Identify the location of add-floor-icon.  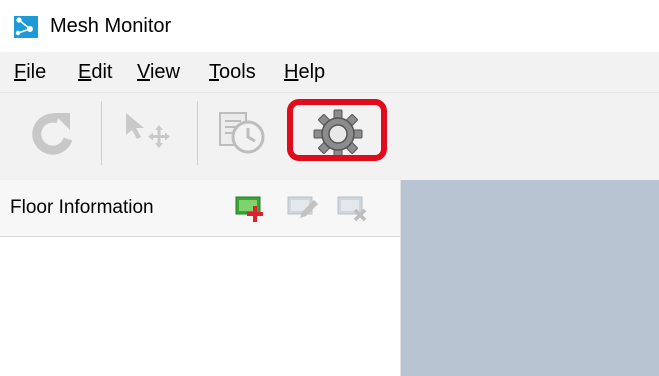
(250, 208).